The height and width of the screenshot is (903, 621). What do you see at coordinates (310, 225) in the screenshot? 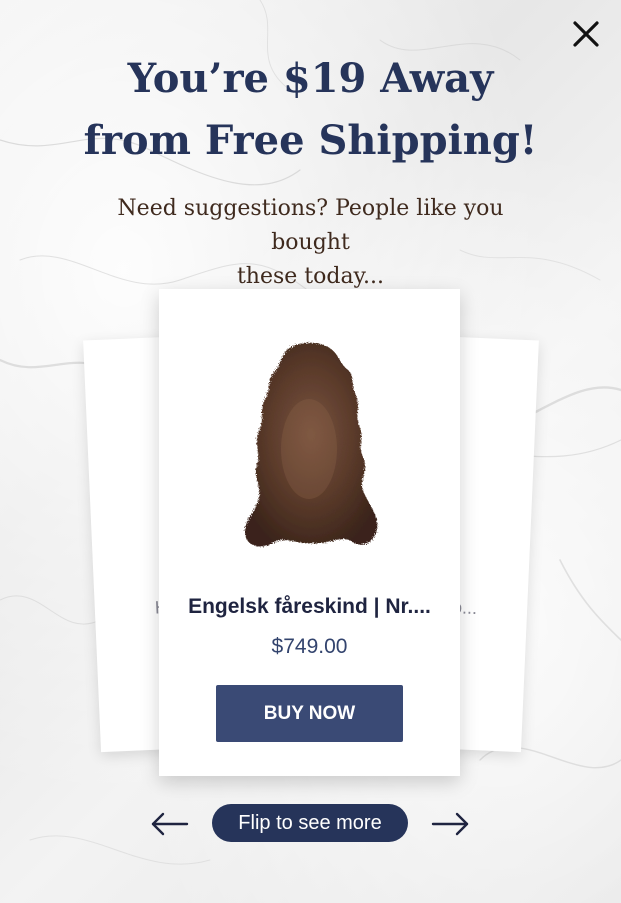
I see `subheading-line-1: Need suggestions? People like you bought` at bounding box center [310, 225].